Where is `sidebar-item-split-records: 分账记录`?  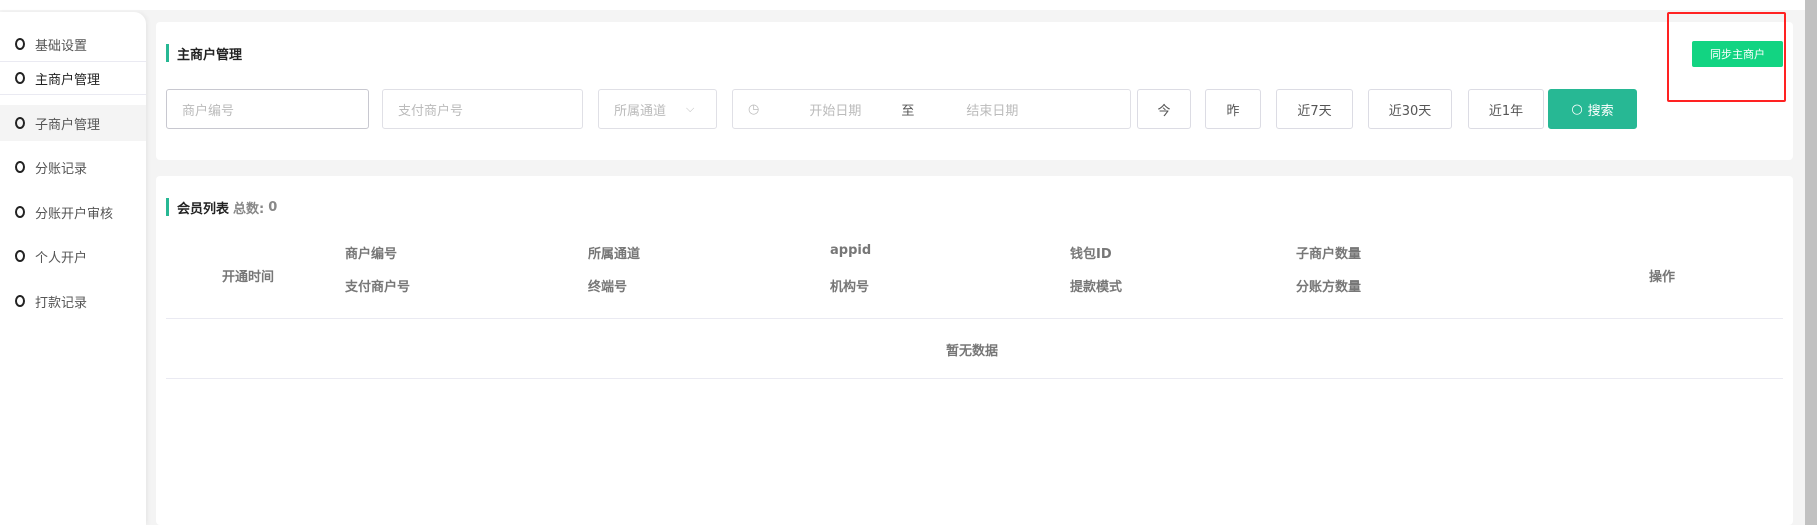 sidebar-item-split-records: 分账记录 is located at coordinates (73, 167).